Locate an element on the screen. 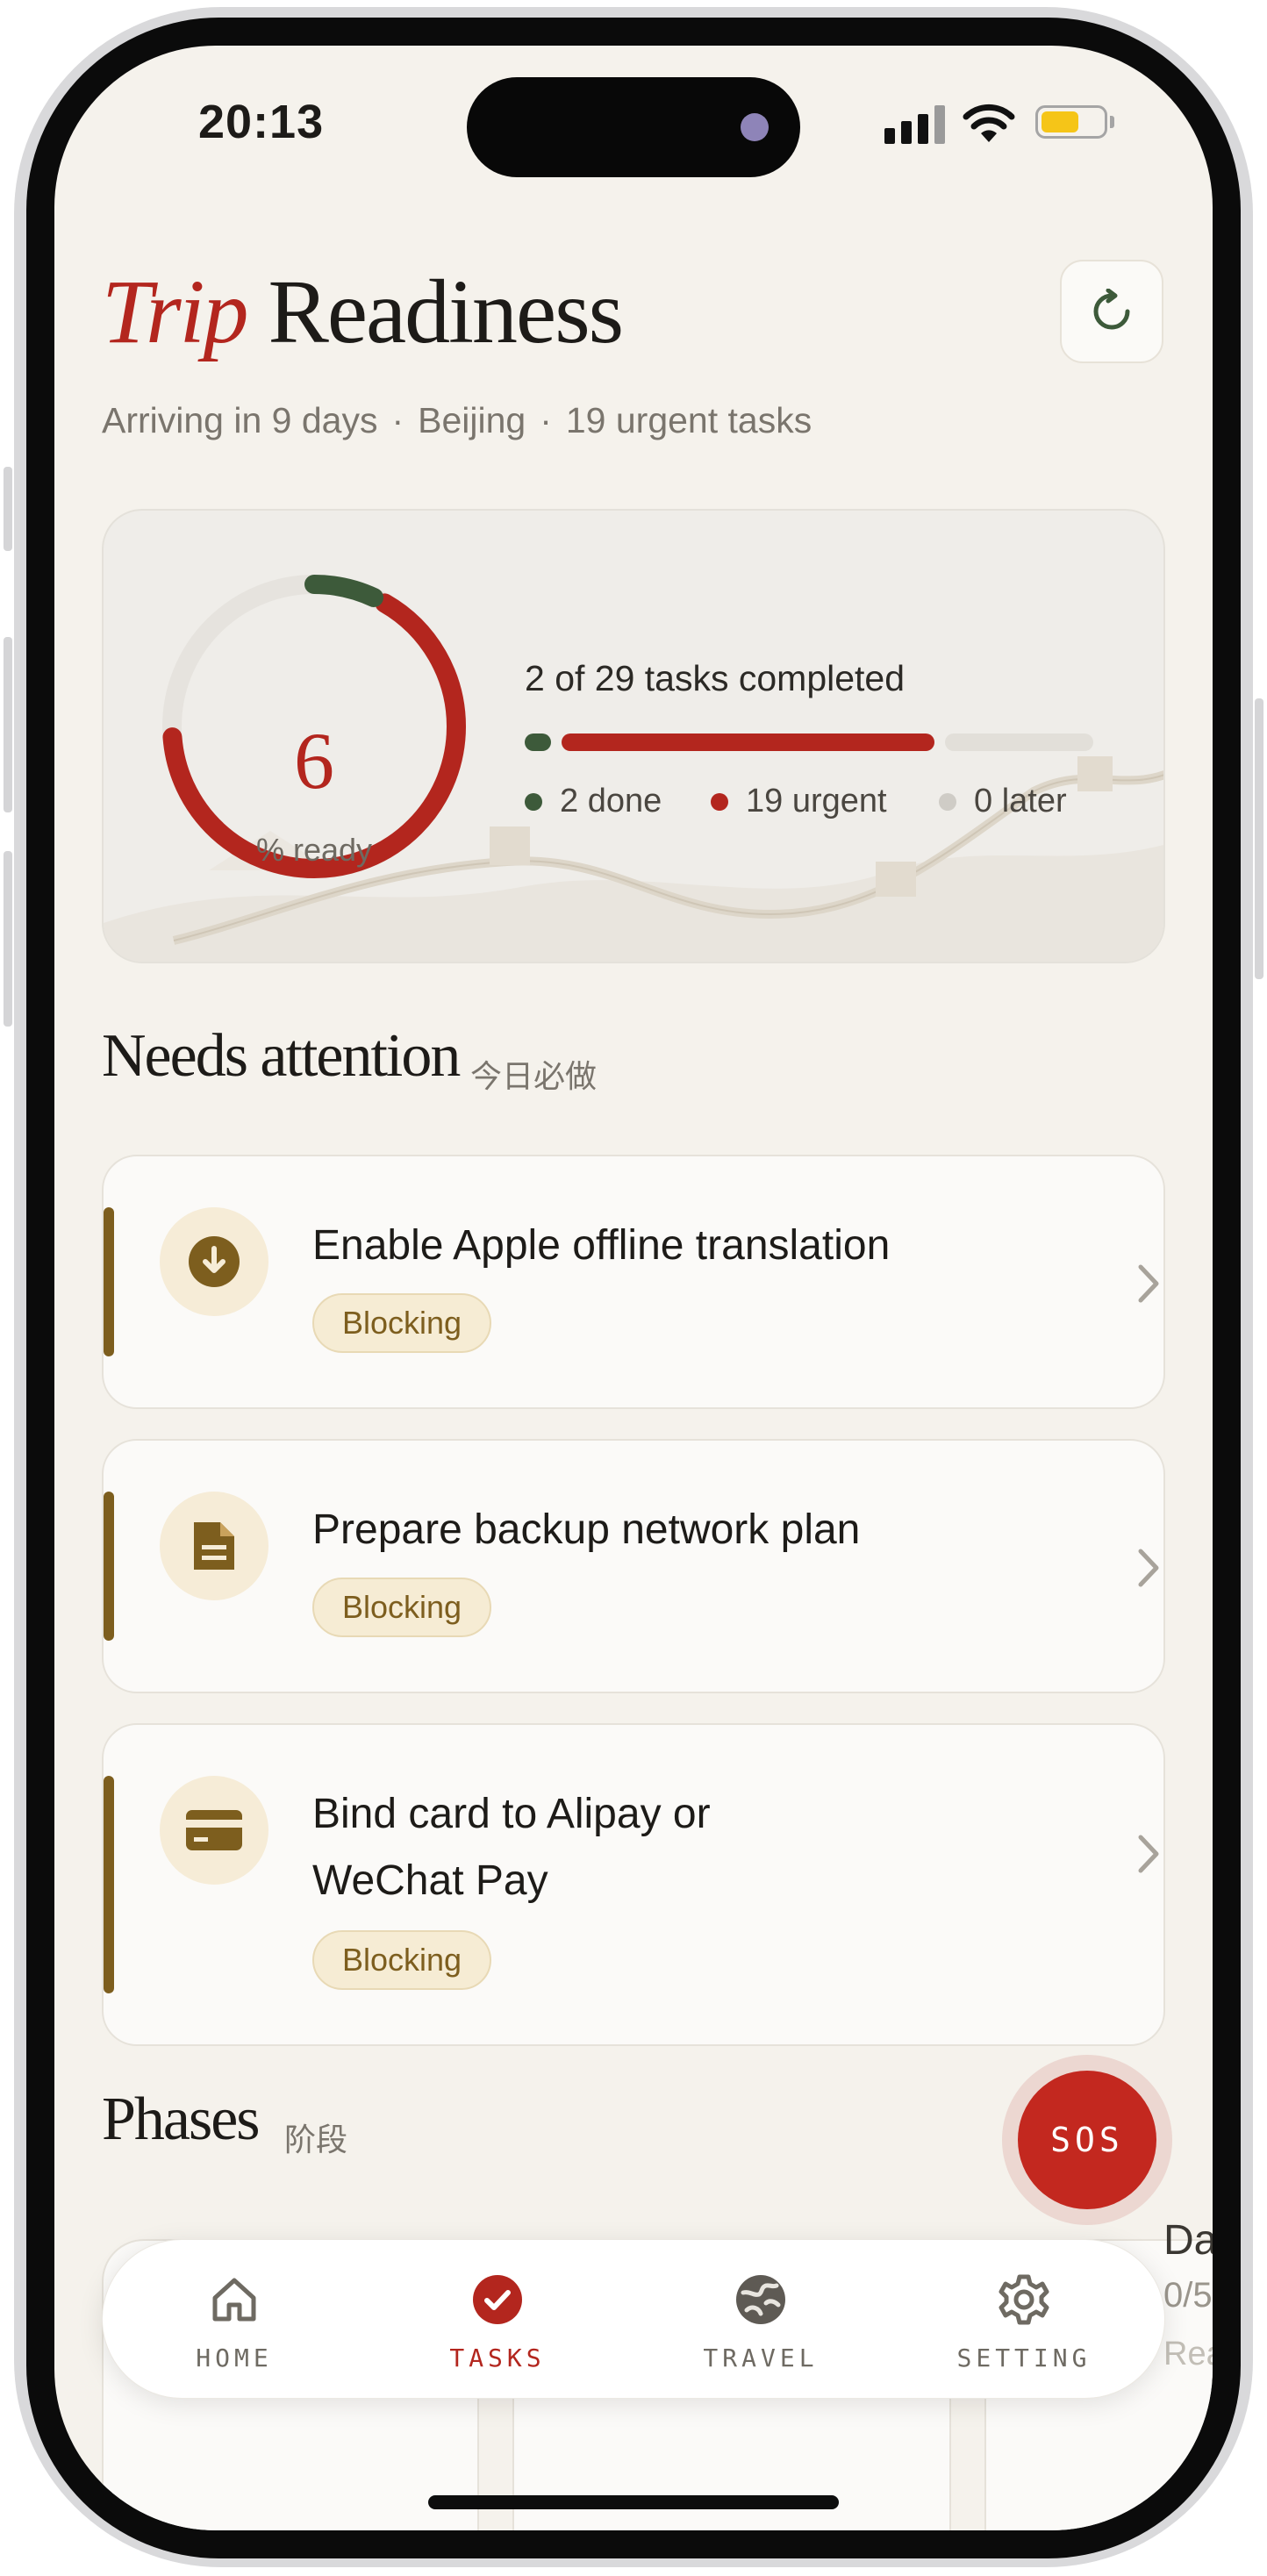 This screenshot has height=2576, width=1267. battery-nub is located at coordinates (1112, 122).